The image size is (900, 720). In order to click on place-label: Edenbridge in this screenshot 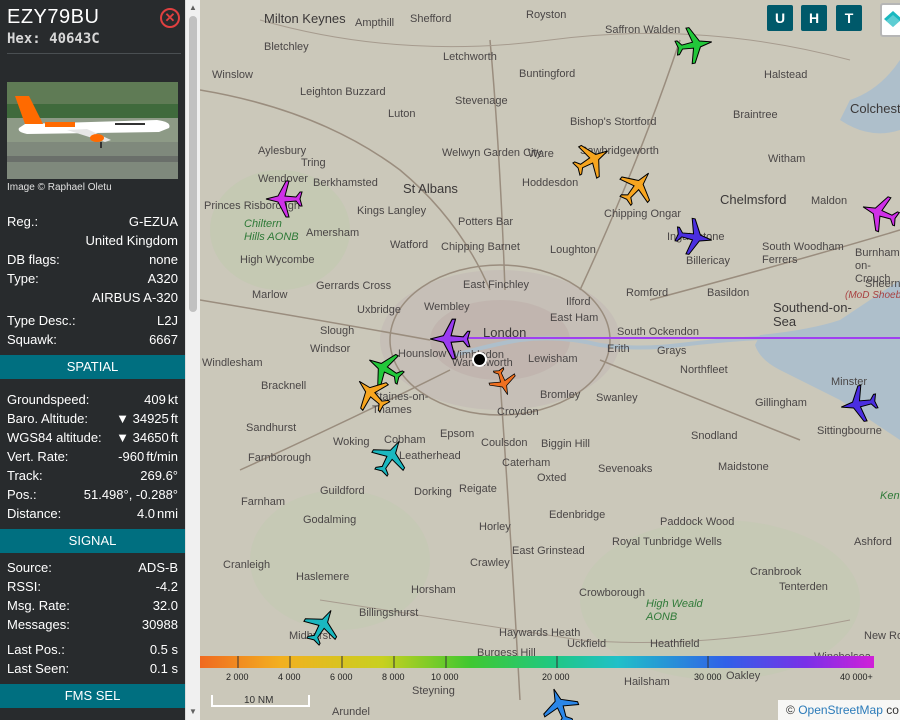, I will do `click(577, 515)`.